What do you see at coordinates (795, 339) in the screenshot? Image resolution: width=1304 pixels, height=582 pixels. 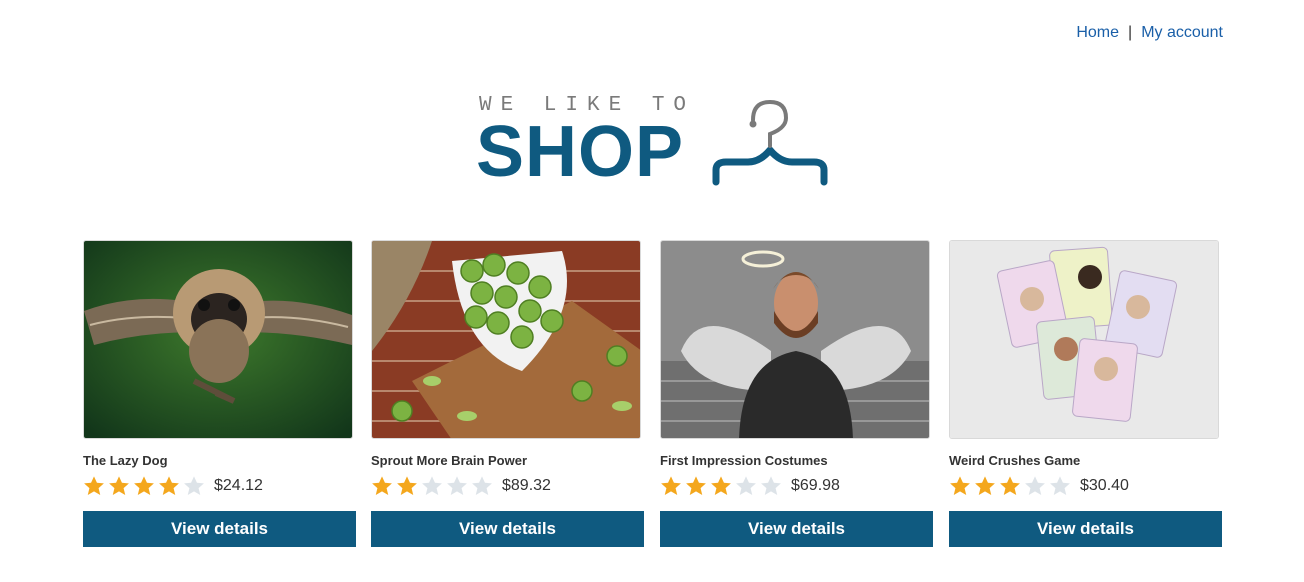 I see `product-image-first-impression` at bounding box center [795, 339].